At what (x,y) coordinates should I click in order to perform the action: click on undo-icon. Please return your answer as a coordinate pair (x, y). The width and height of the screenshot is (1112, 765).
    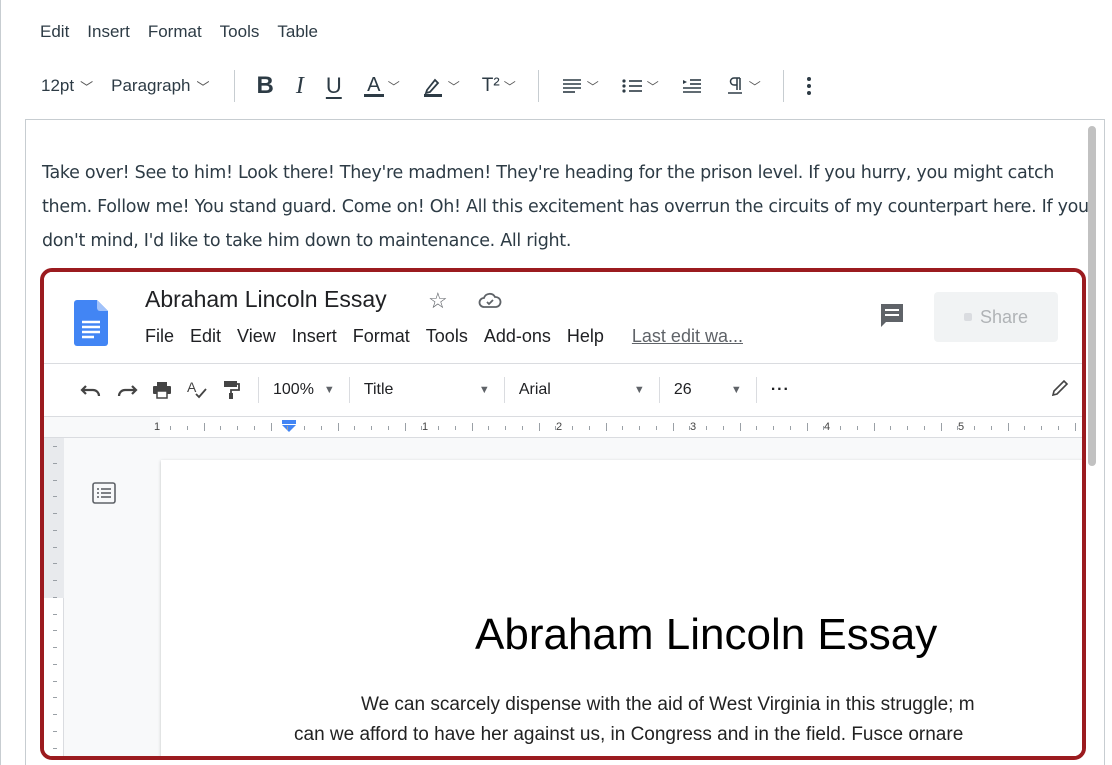
    Looking at the image, I should click on (91, 390).